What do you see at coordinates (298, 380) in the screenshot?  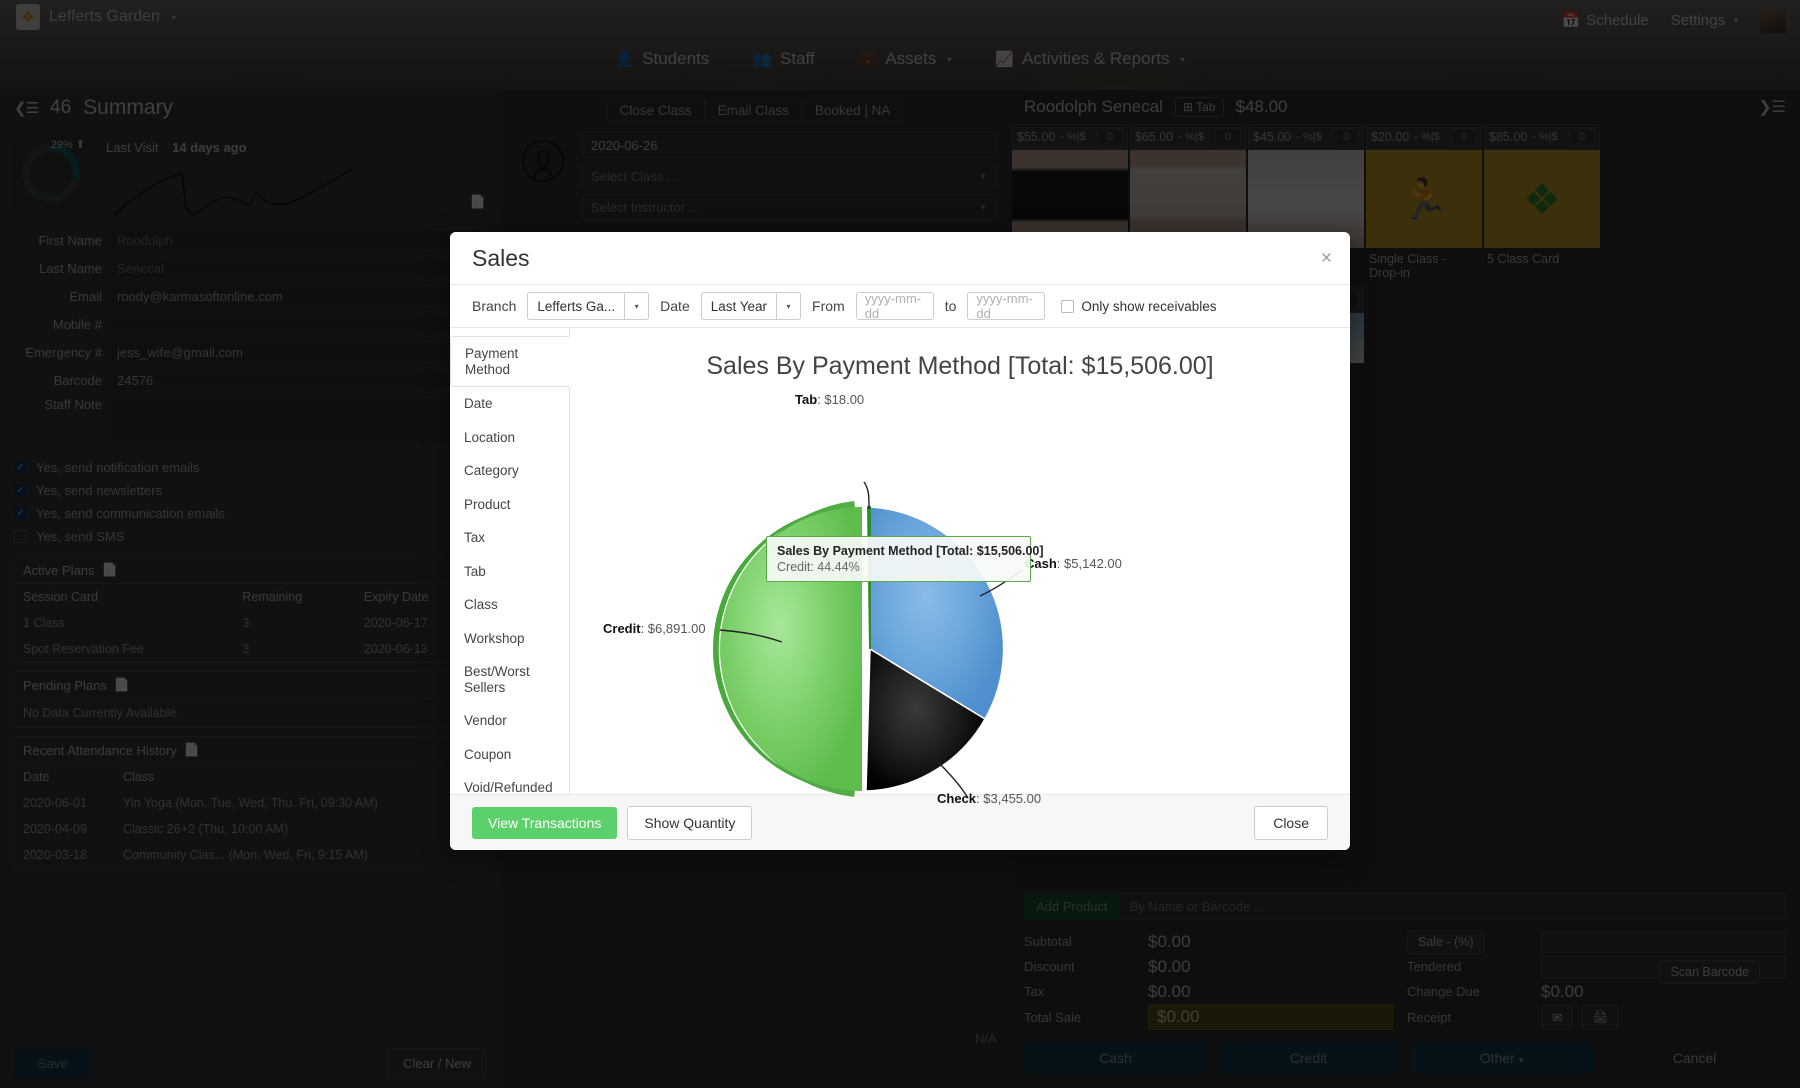 I see `barcode-input: 24576` at bounding box center [298, 380].